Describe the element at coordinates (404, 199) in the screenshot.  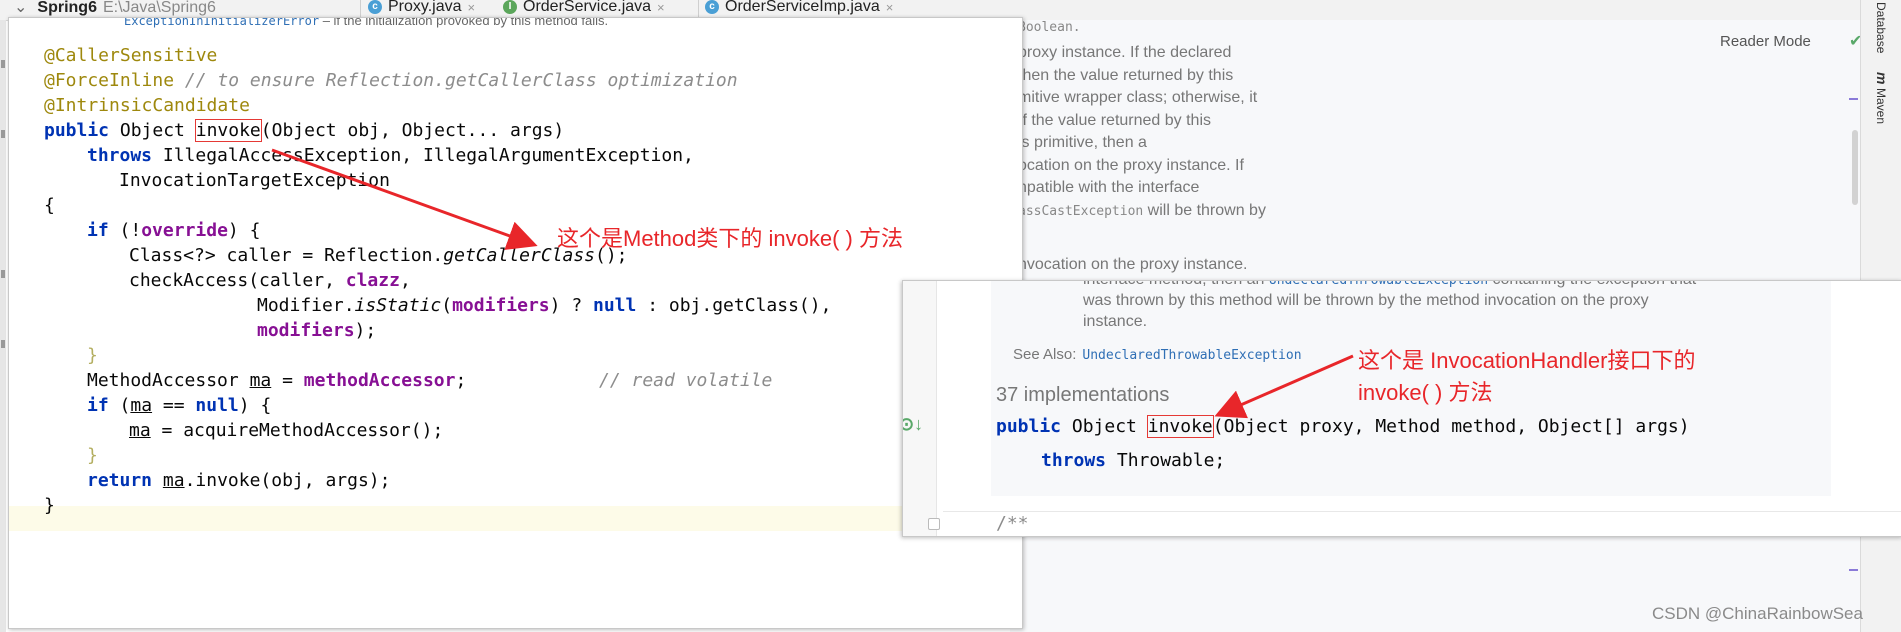
I see `arrow-to-method-invoke` at that location.